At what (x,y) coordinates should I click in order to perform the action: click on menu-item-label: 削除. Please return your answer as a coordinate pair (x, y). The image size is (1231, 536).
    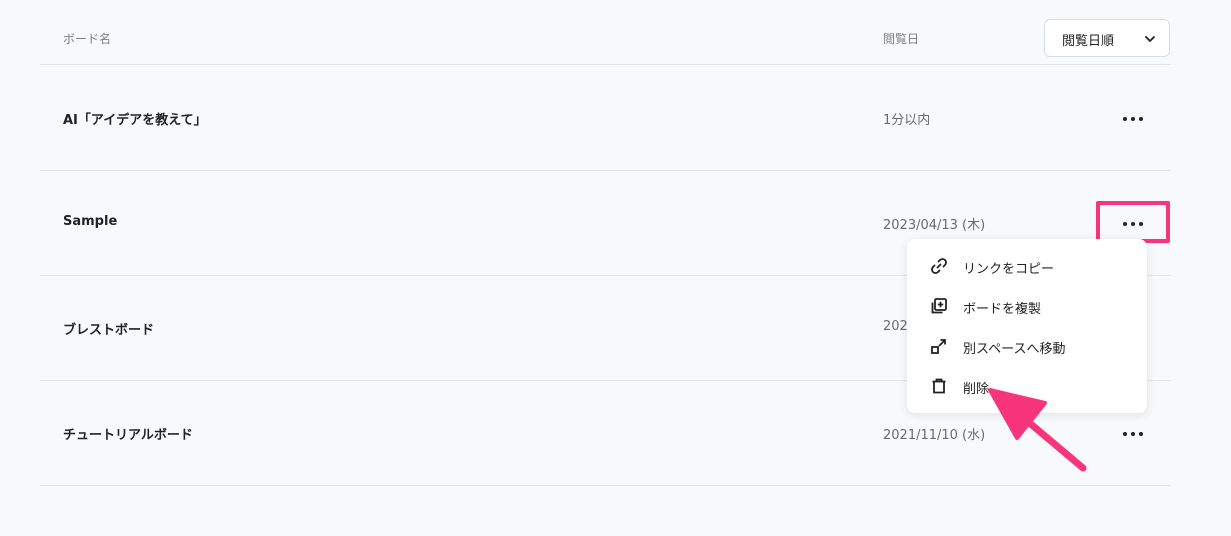
    Looking at the image, I should click on (976, 389).